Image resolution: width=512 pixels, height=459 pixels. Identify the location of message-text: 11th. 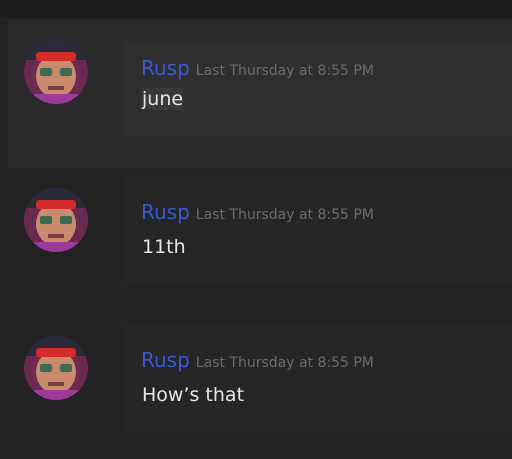
(164, 247).